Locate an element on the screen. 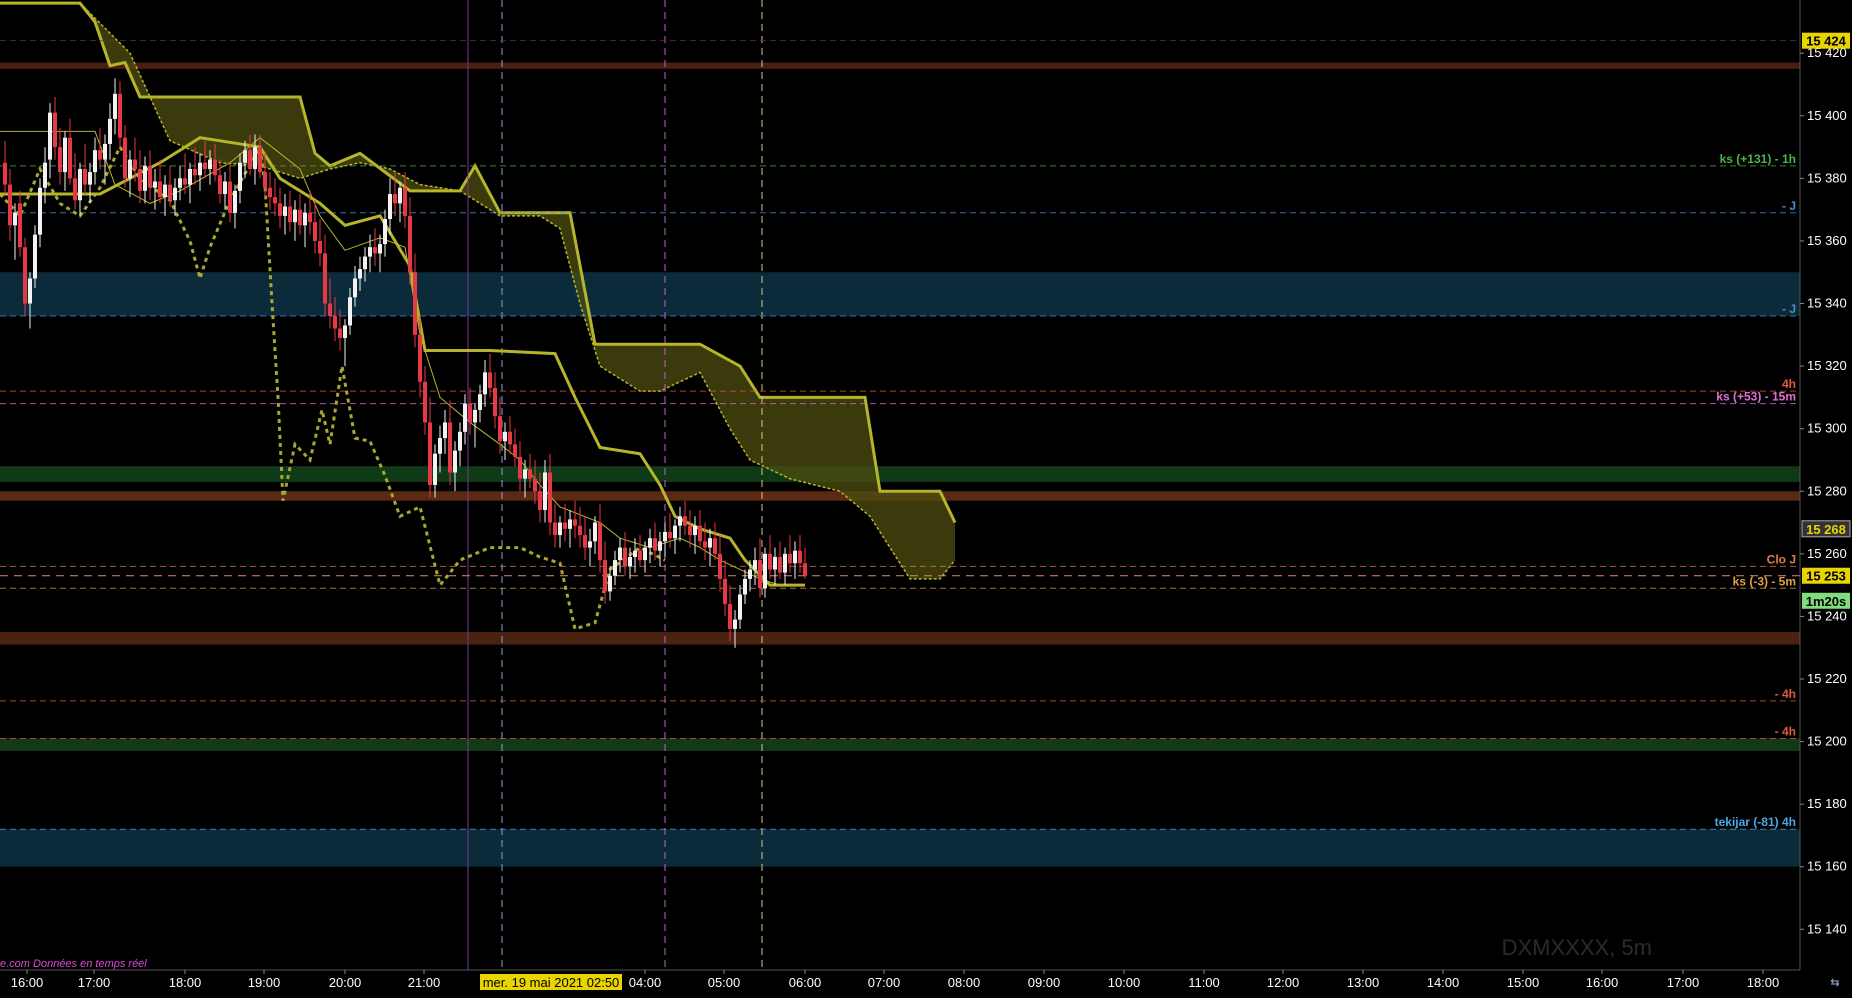 Image resolution: width=1852 pixels, height=998 pixels. x-tick-label-4: 20:00 is located at coordinates (345, 982).